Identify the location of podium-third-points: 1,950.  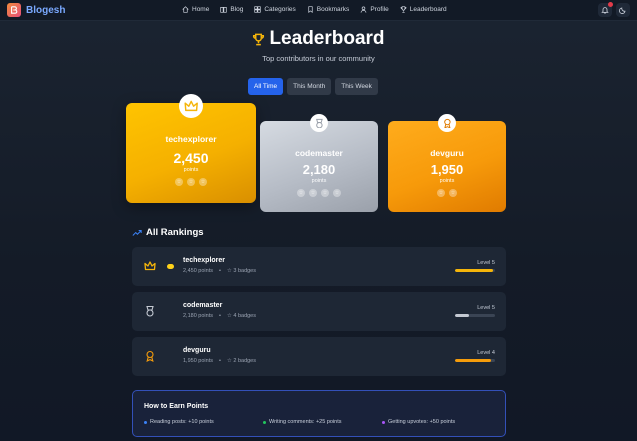
(447, 169).